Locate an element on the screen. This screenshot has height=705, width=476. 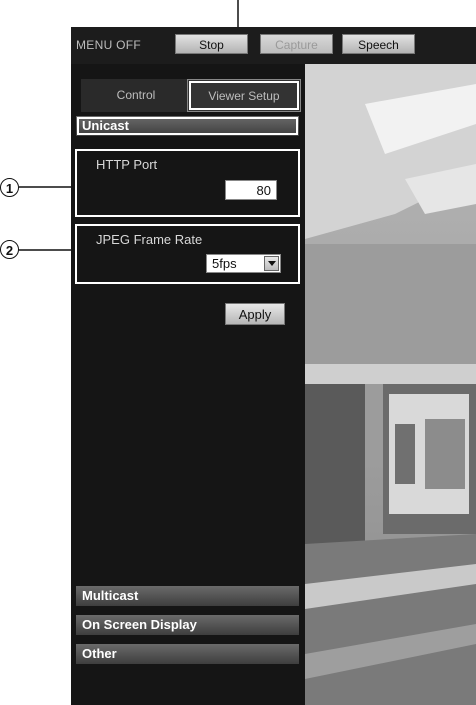
top-toolbar: MENU OFF Stop Capture Speech is located at coordinates (273, 45).